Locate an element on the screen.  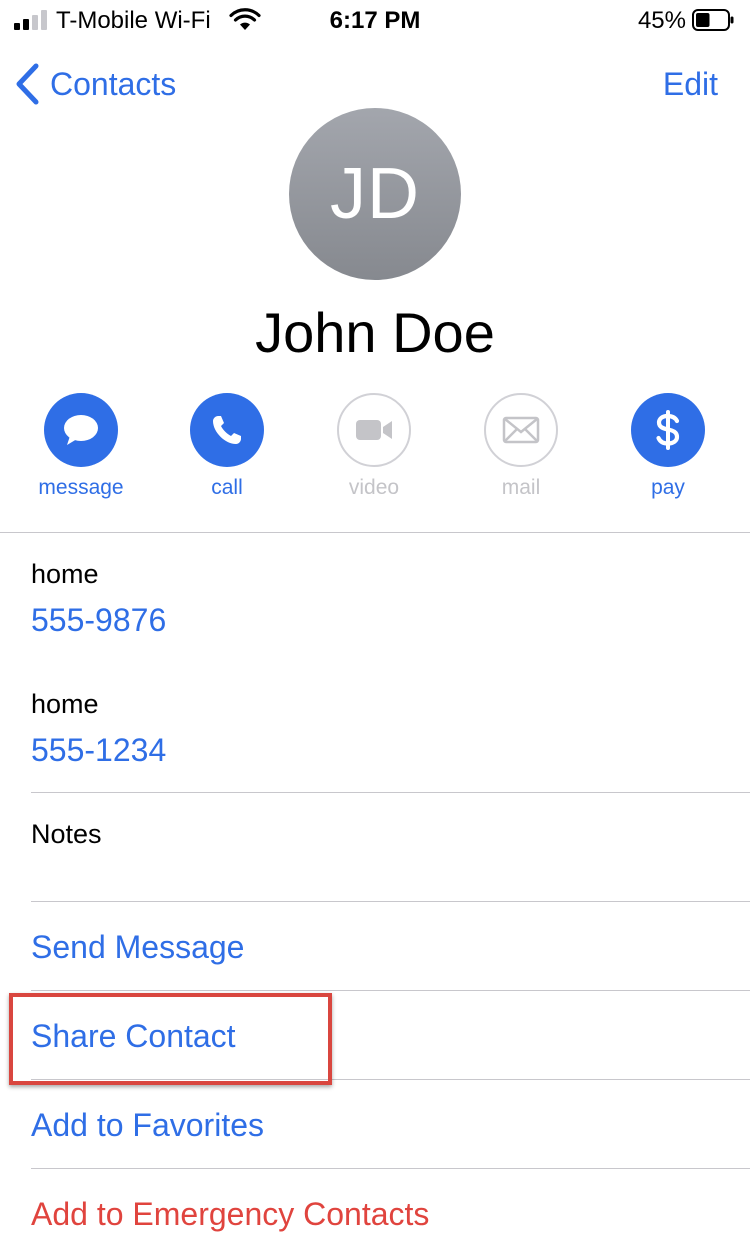
mail-label: mail is located at coordinates (521, 487).